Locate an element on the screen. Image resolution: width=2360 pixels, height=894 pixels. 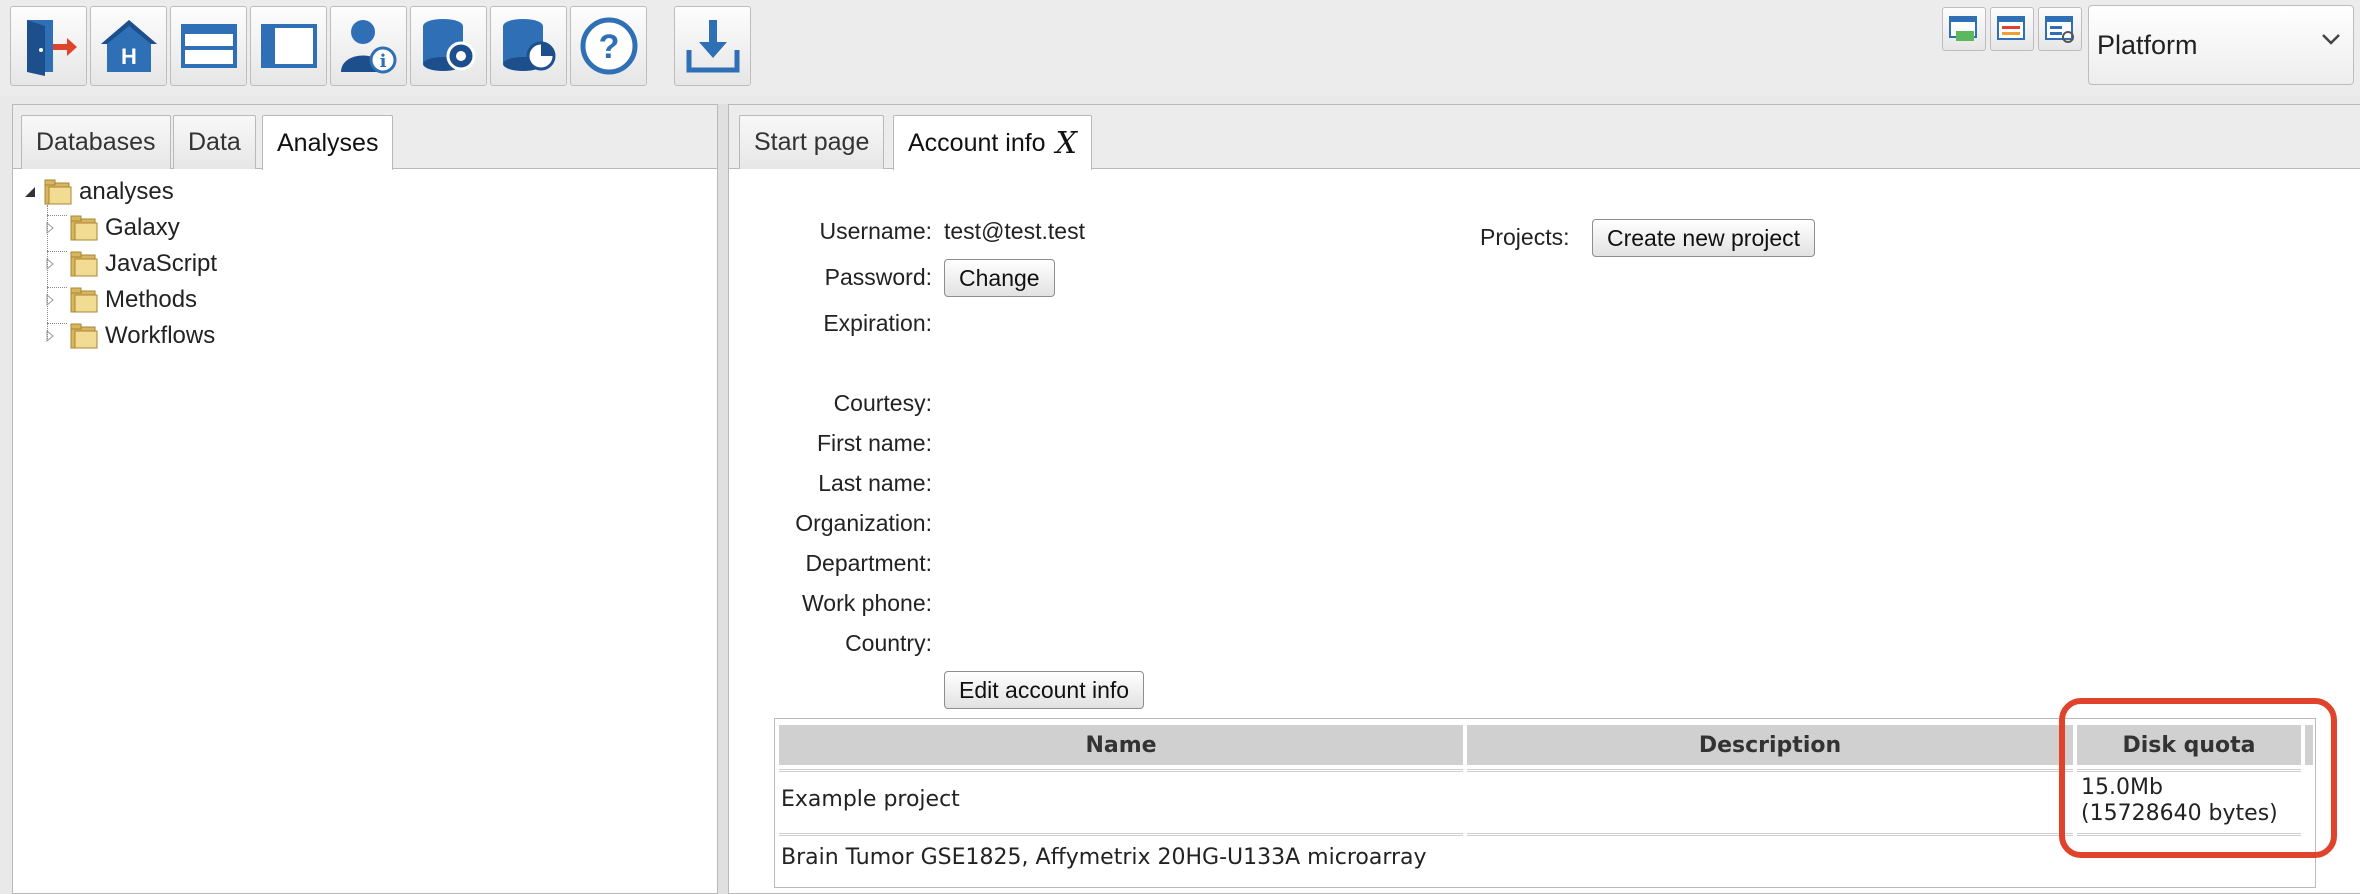
window-sync-button is located at coordinates (1964, 29).